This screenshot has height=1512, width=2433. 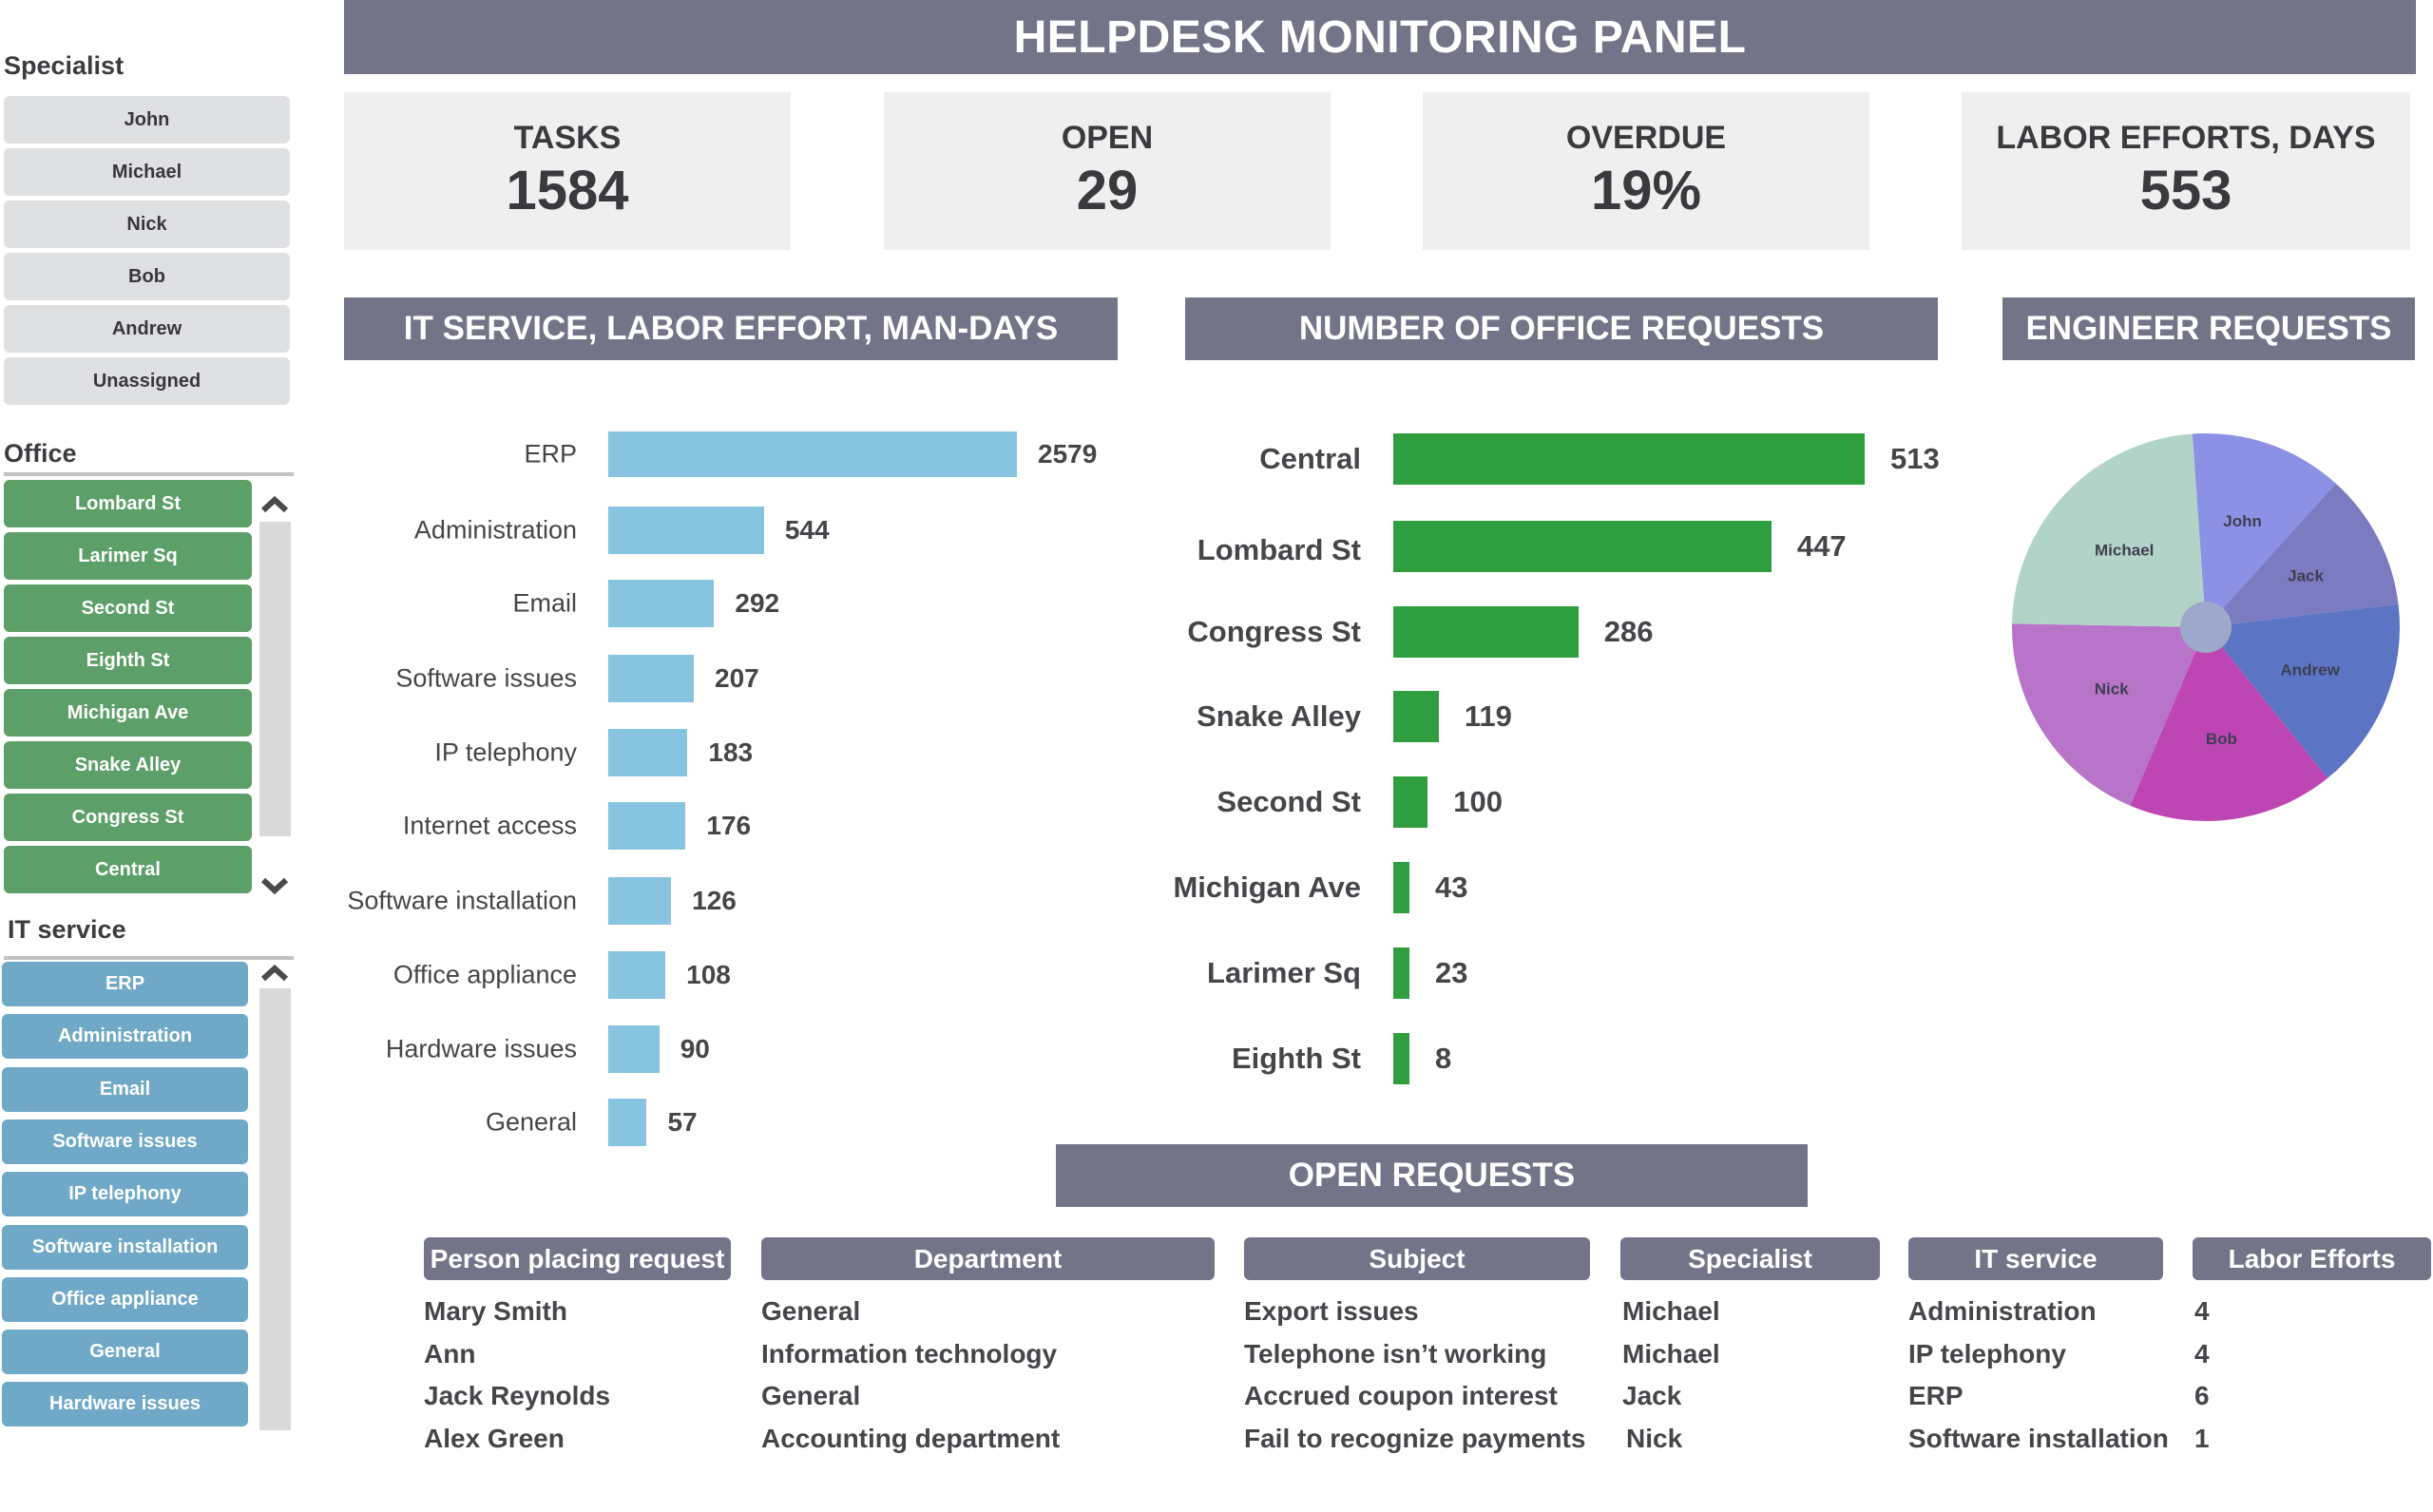 What do you see at coordinates (577, 1258) in the screenshot?
I see `column-header-person-placing-request: Person placing request` at bounding box center [577, 1258].